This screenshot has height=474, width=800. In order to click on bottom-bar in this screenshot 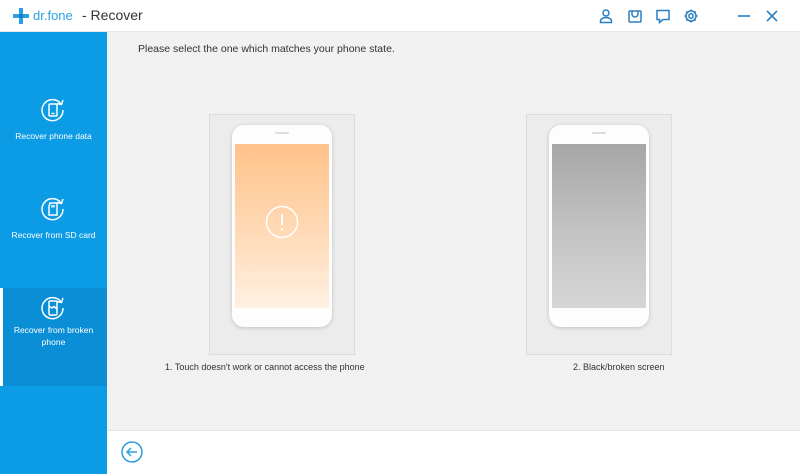, I will do `click(453, 452)`.